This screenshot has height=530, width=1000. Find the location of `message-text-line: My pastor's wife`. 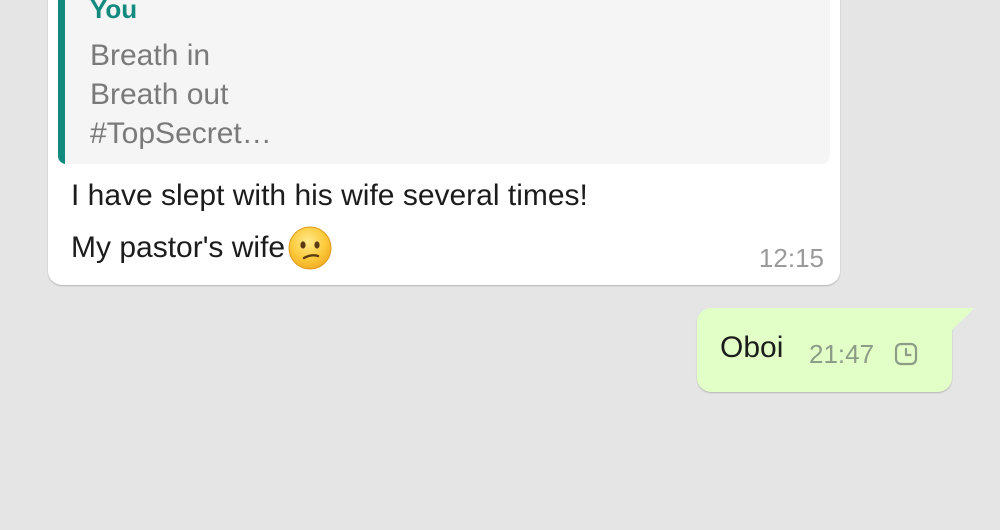

message-text-line: My pastor's wife is located at coordinates (202, 248).